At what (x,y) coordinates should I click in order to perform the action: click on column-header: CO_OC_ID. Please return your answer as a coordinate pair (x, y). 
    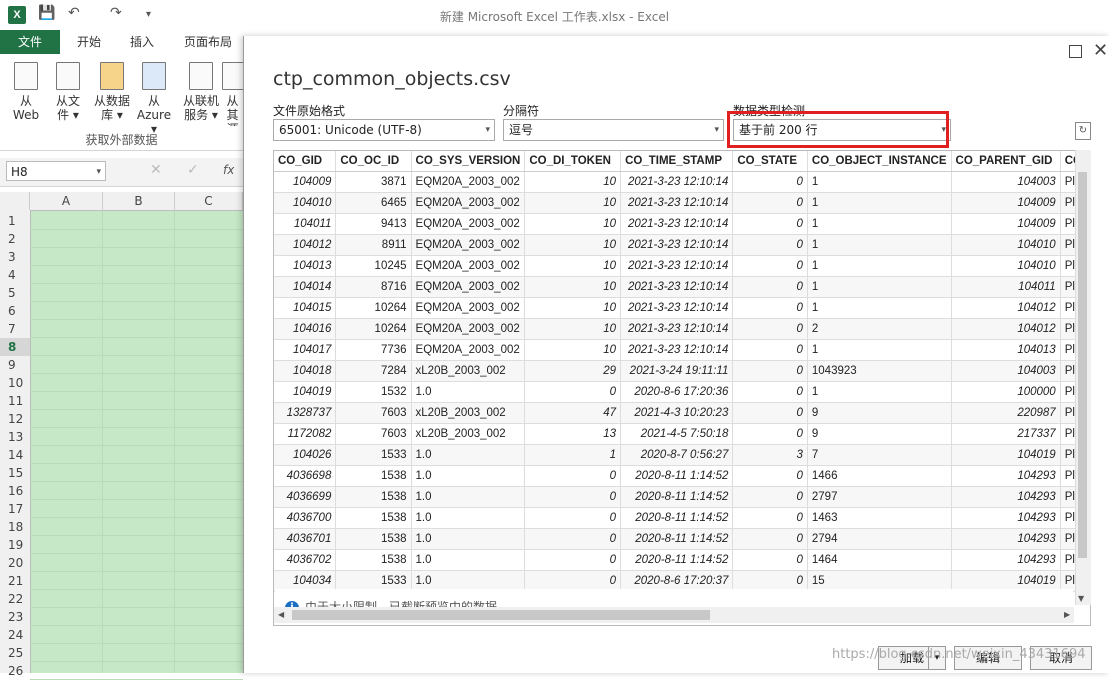
    Looking at the image, I should click on (373, 161).